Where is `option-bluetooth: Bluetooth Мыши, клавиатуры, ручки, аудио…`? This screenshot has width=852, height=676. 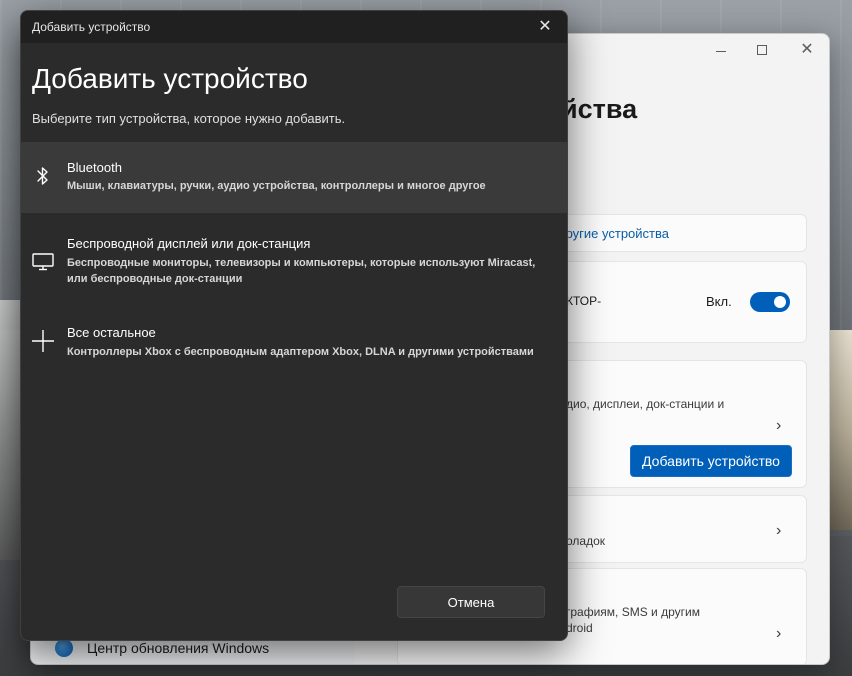 option-bluetooth: Bluetooth Мыши, клавиатуры, ручки, аудио… is located at coordinates (294, 177).